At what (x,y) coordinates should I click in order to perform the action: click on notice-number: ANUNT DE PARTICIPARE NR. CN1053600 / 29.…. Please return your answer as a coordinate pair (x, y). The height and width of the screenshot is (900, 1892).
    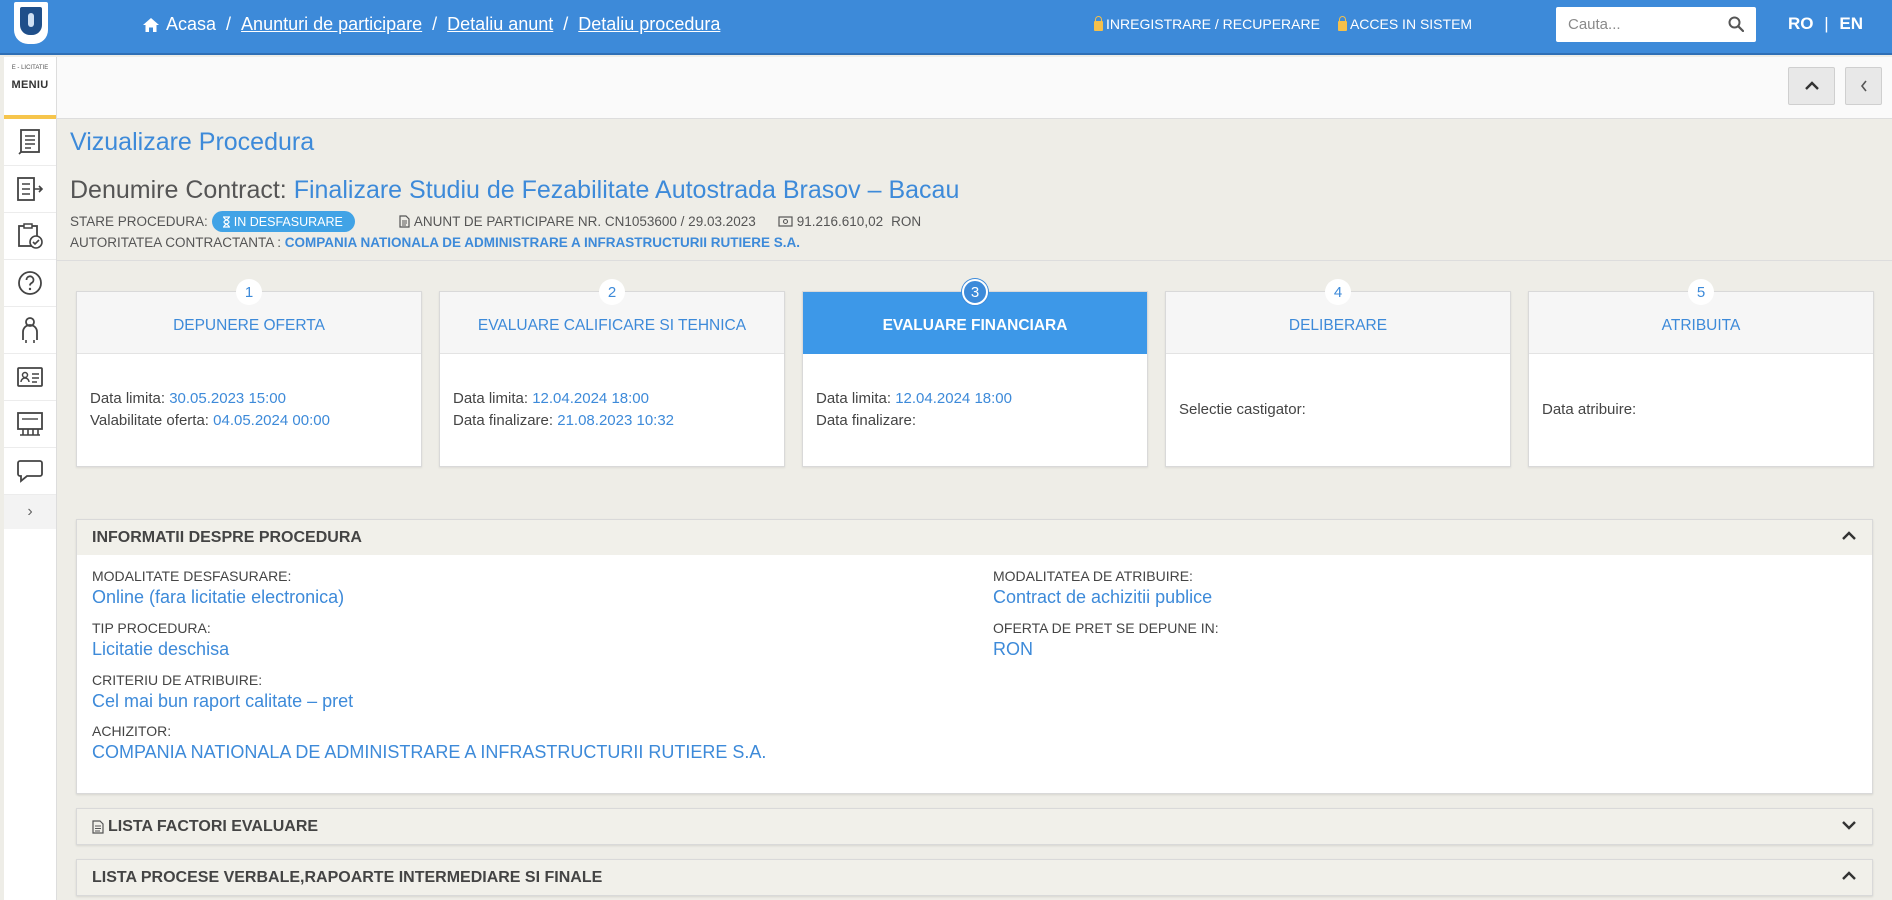
    Looking at the image, I should click on (585, 221).